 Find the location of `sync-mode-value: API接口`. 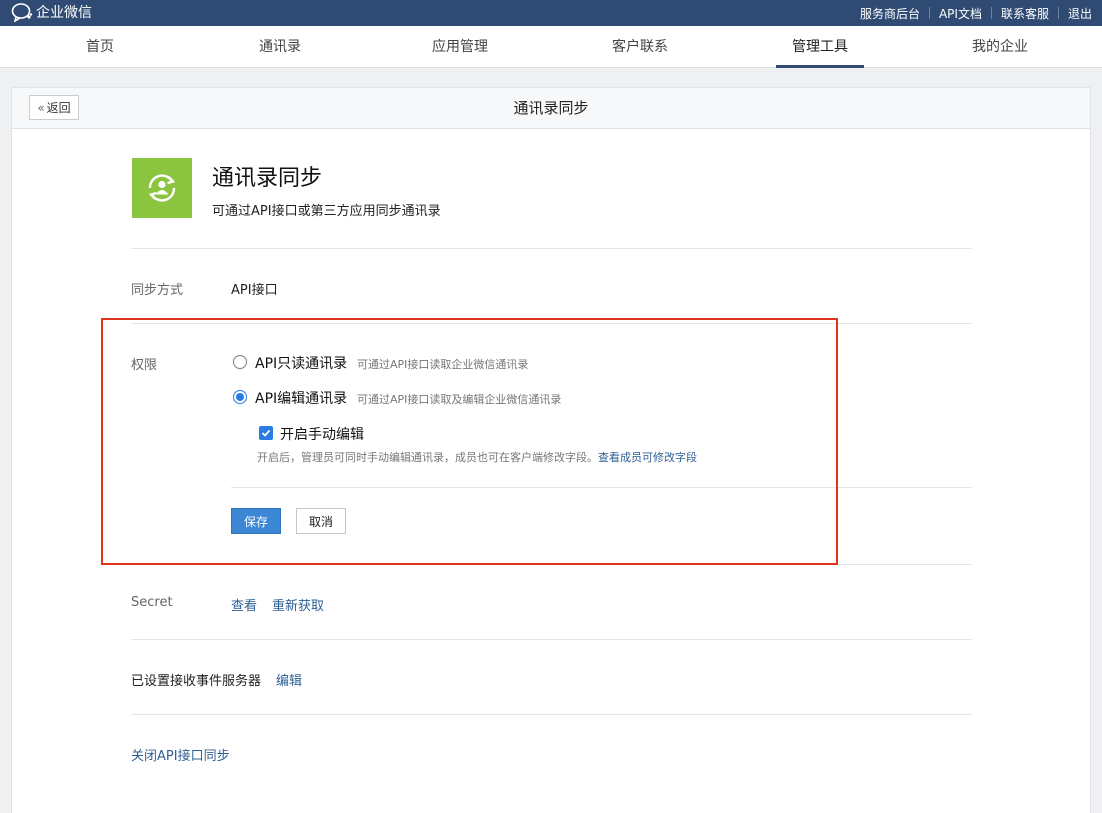

sync-mode-value: API接口 is located at coordinates (254, 290).